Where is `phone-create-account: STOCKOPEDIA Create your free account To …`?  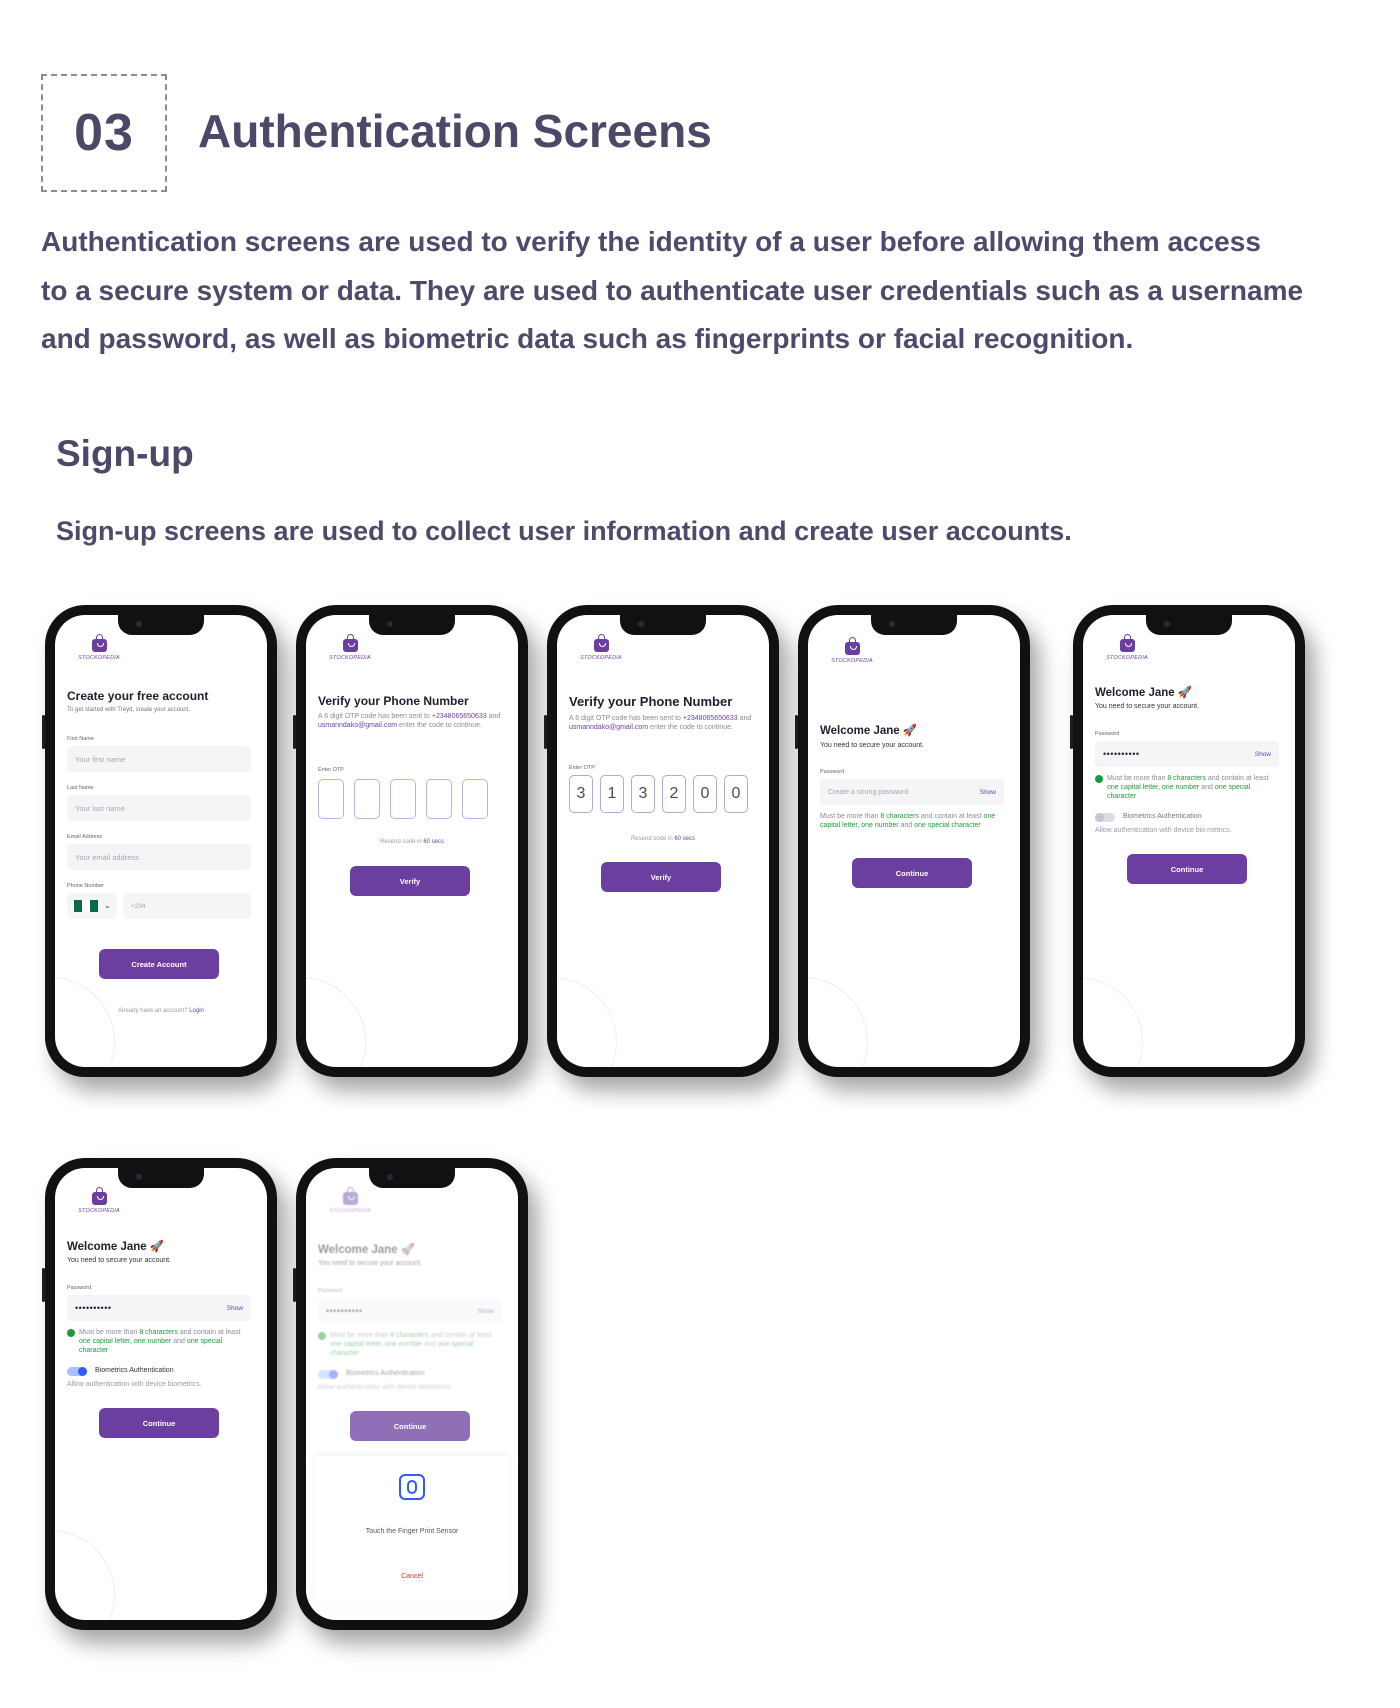 phone-create-account: STOCKOPEDIA Create your free account To … is located at coordinates (159, 841).